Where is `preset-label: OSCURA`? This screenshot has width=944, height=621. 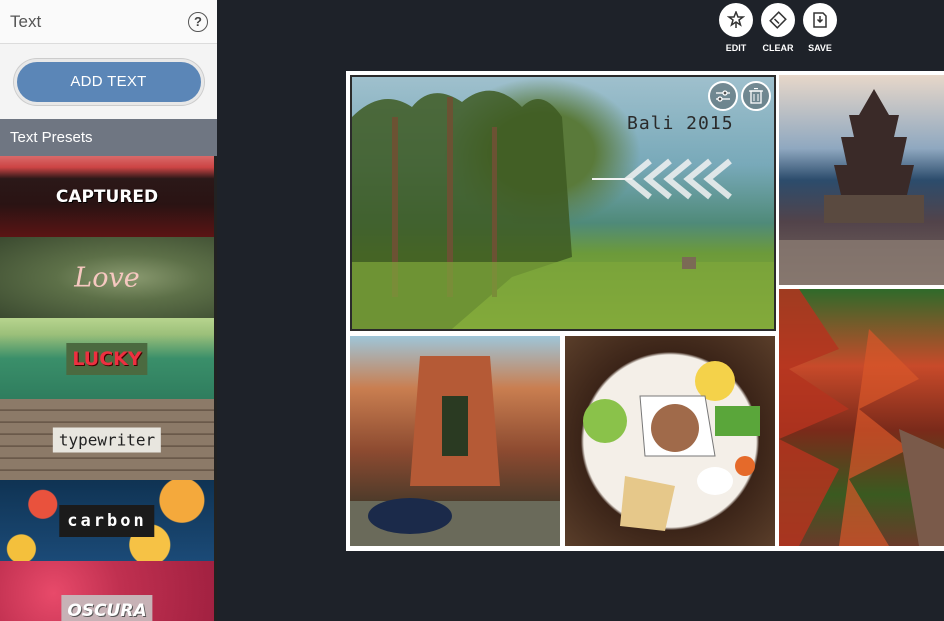
preset-label: OSCURA is located at coordinates (107, 608).